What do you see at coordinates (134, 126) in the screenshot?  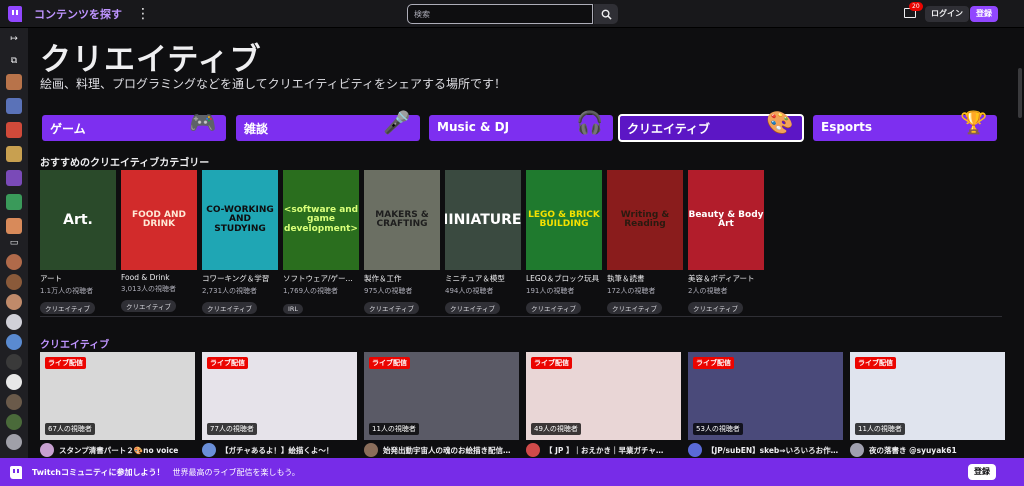 I see `tab-games: ゲーム 🎮` at bounding box center [134, 126].